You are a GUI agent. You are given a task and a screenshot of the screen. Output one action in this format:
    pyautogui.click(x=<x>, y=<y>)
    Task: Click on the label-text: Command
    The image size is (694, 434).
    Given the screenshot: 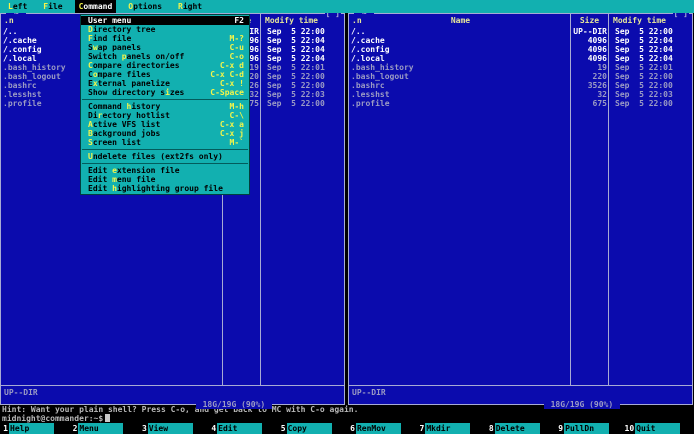 What is the action you would take?
    pyautogui.click(x=95, y=6)
    